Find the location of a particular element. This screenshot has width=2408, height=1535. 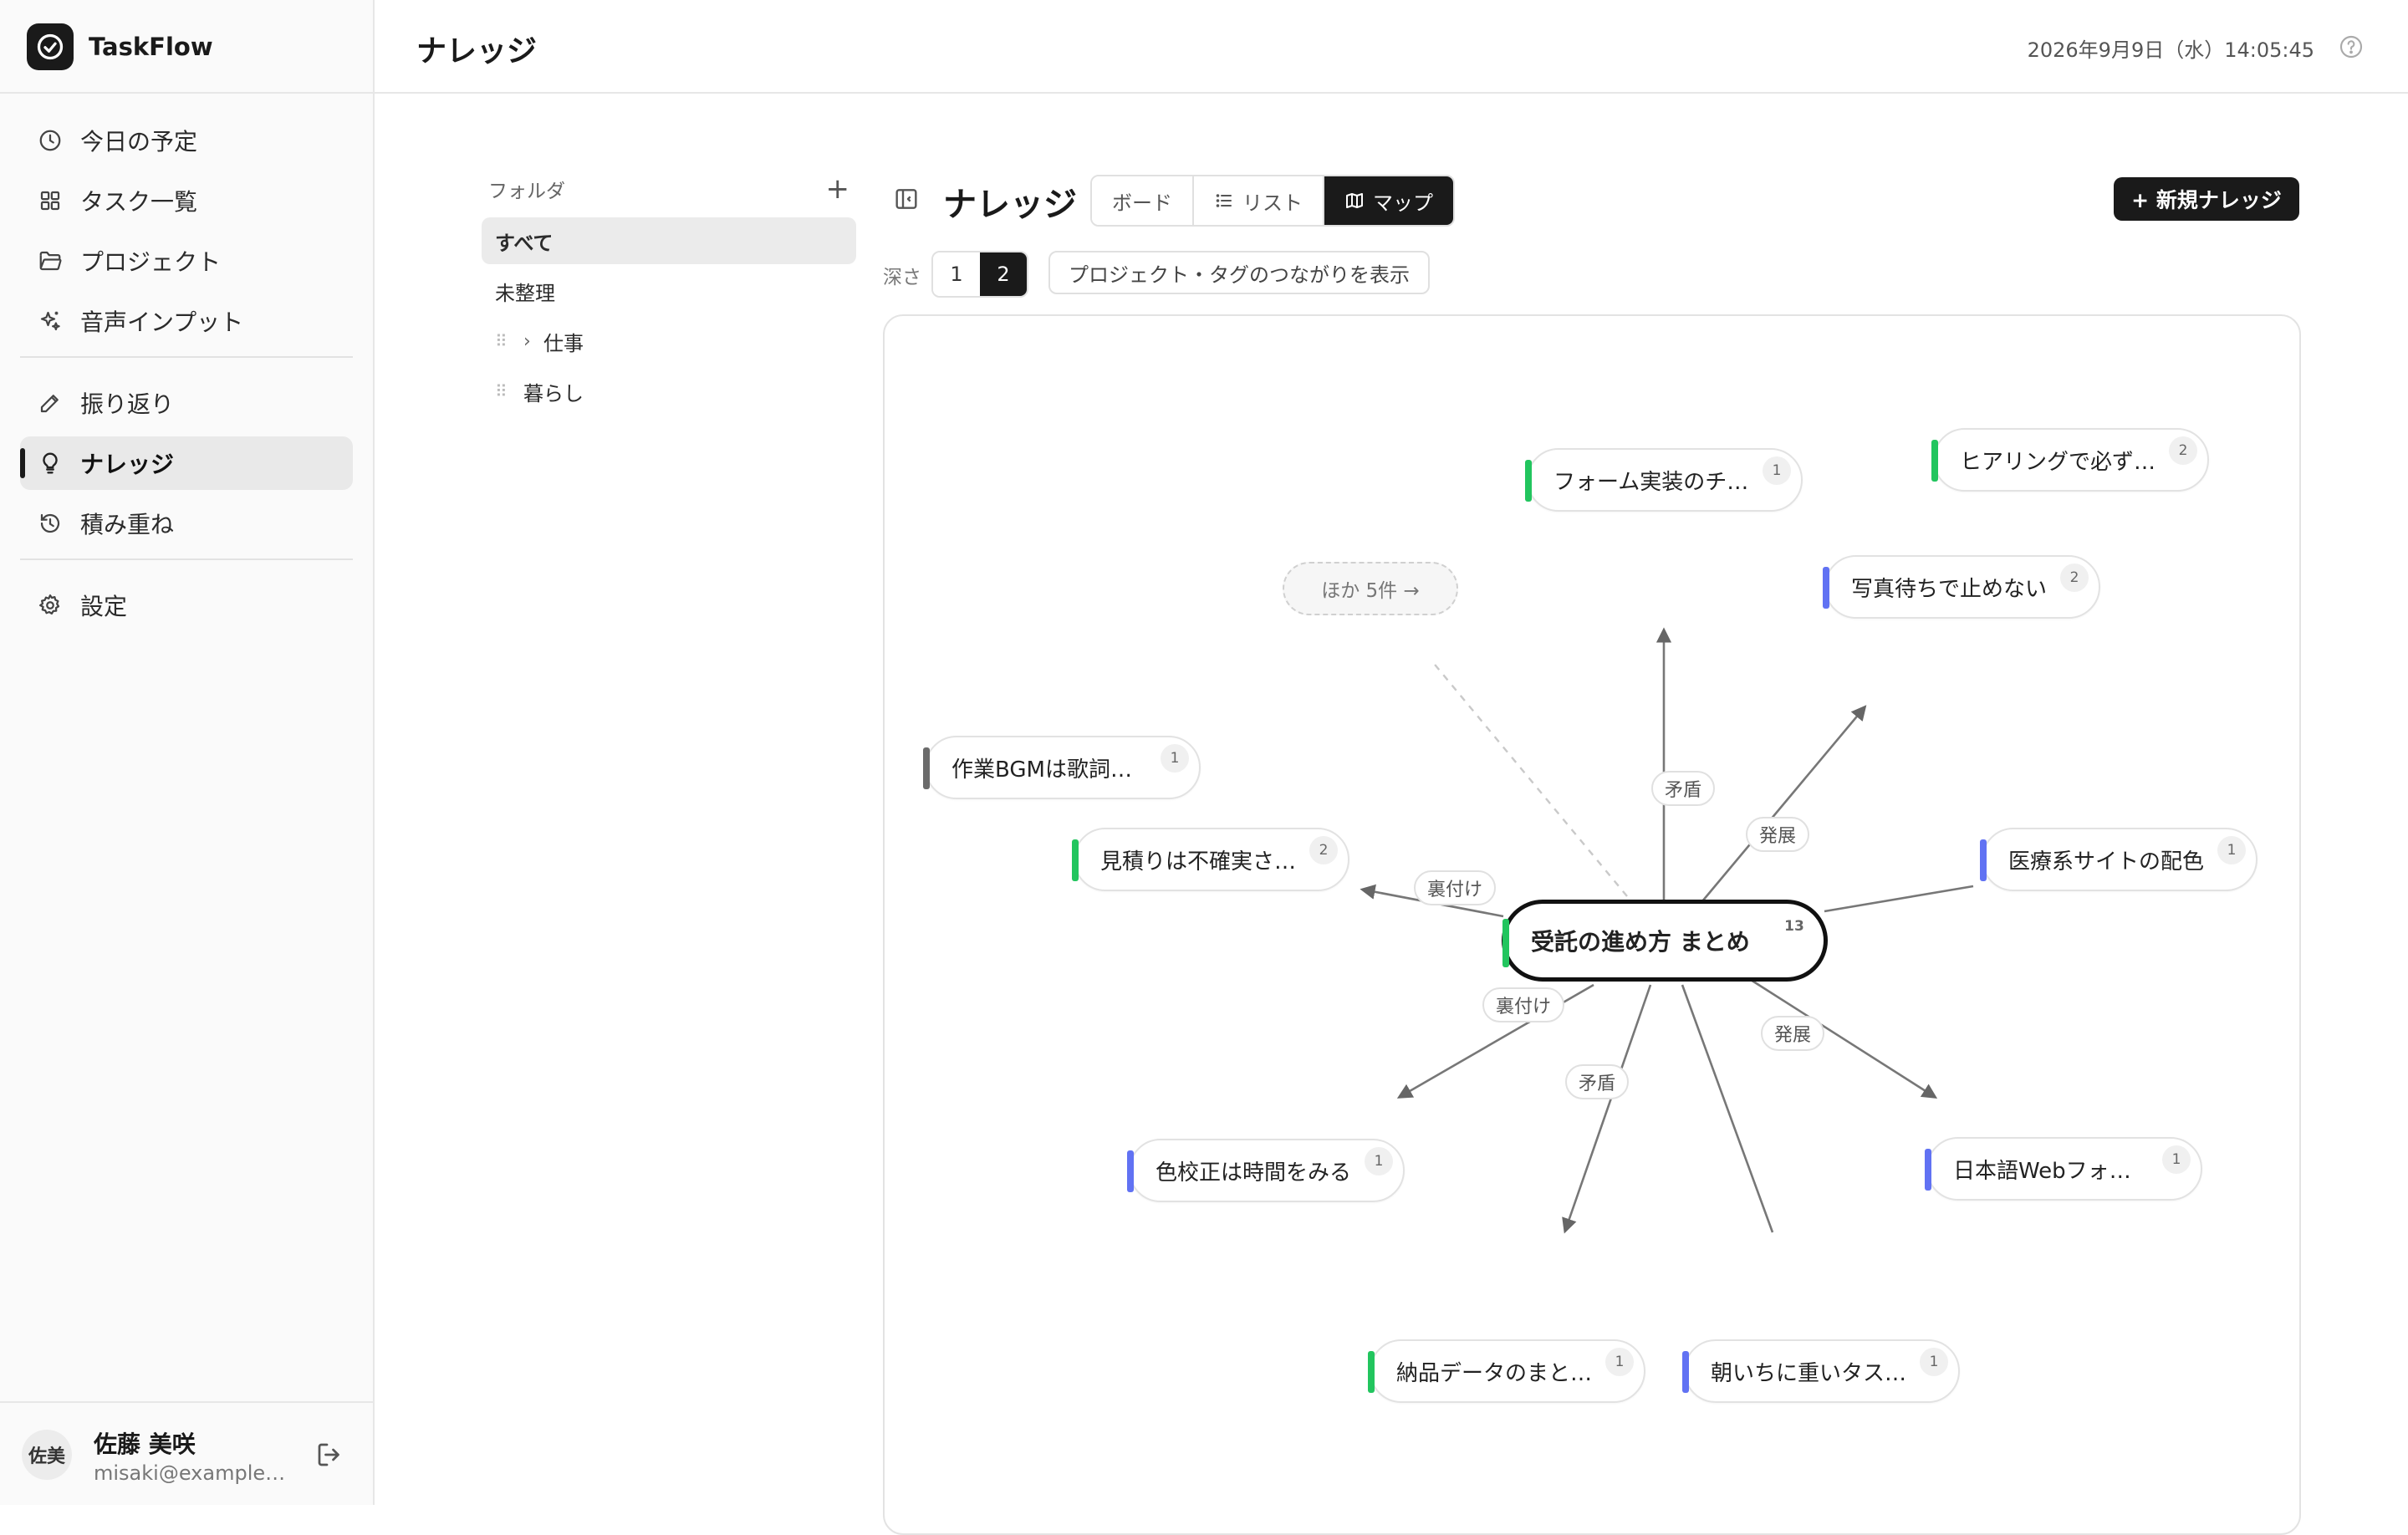

edge-more-dashed is located at coordinates (1530, 778).